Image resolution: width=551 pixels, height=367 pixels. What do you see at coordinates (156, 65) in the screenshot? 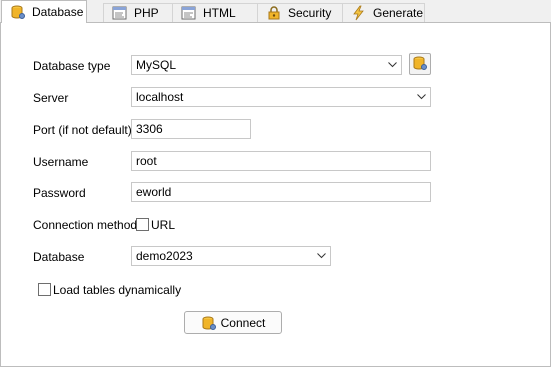
I see `database-type-value: MySQL` at bounding box center [156, 65].